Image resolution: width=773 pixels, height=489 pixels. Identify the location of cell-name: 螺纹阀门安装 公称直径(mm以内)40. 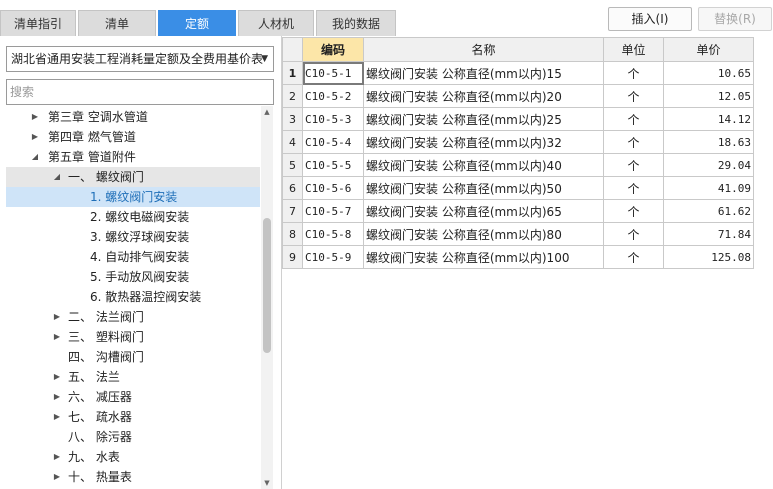
(483, 165).